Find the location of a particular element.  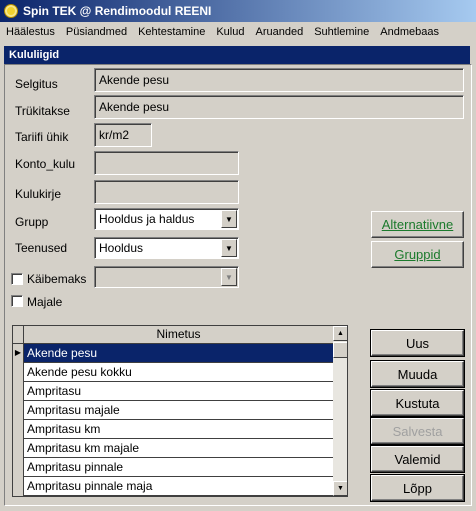

table-row: Ampritasu is located at coordinates (173, 391).